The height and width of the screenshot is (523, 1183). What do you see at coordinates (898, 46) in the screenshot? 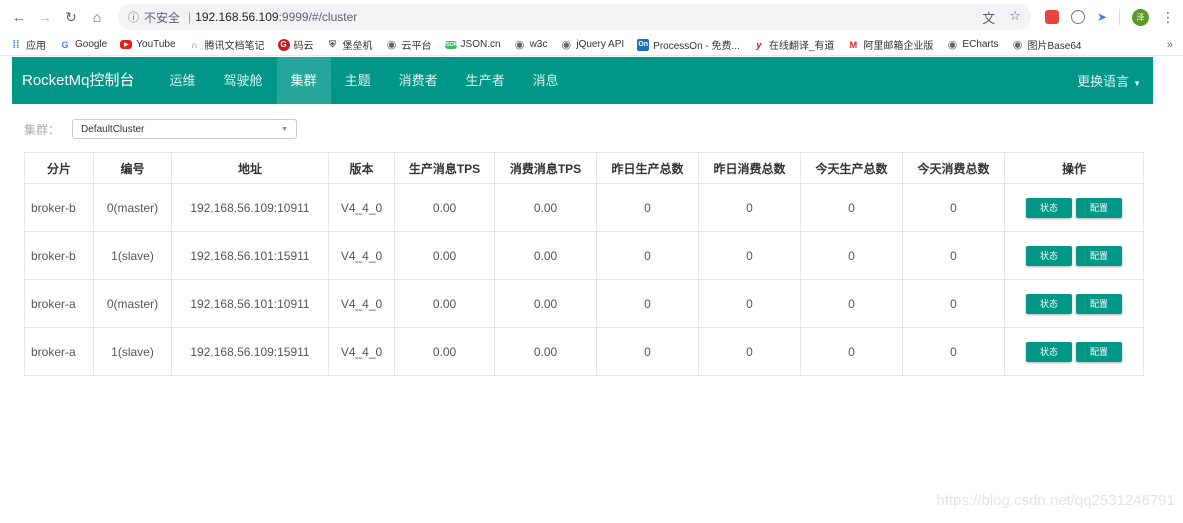
I see `bookmark-label: 阿里邮箱企业版` at bounding box center [898, 46].